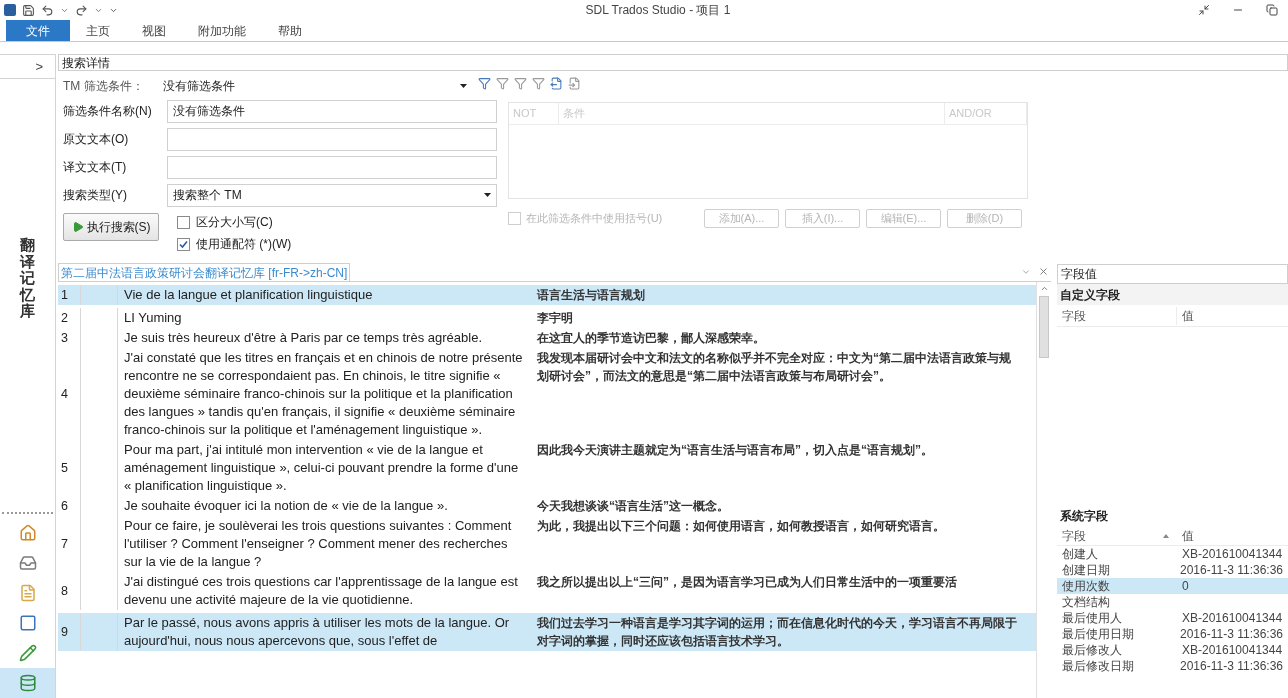  Describe the element at coordinates (633, 506) in the screenshot. I see `target-cell-text: 今天我想谈谈“语言生活”这一概念。` at that location.